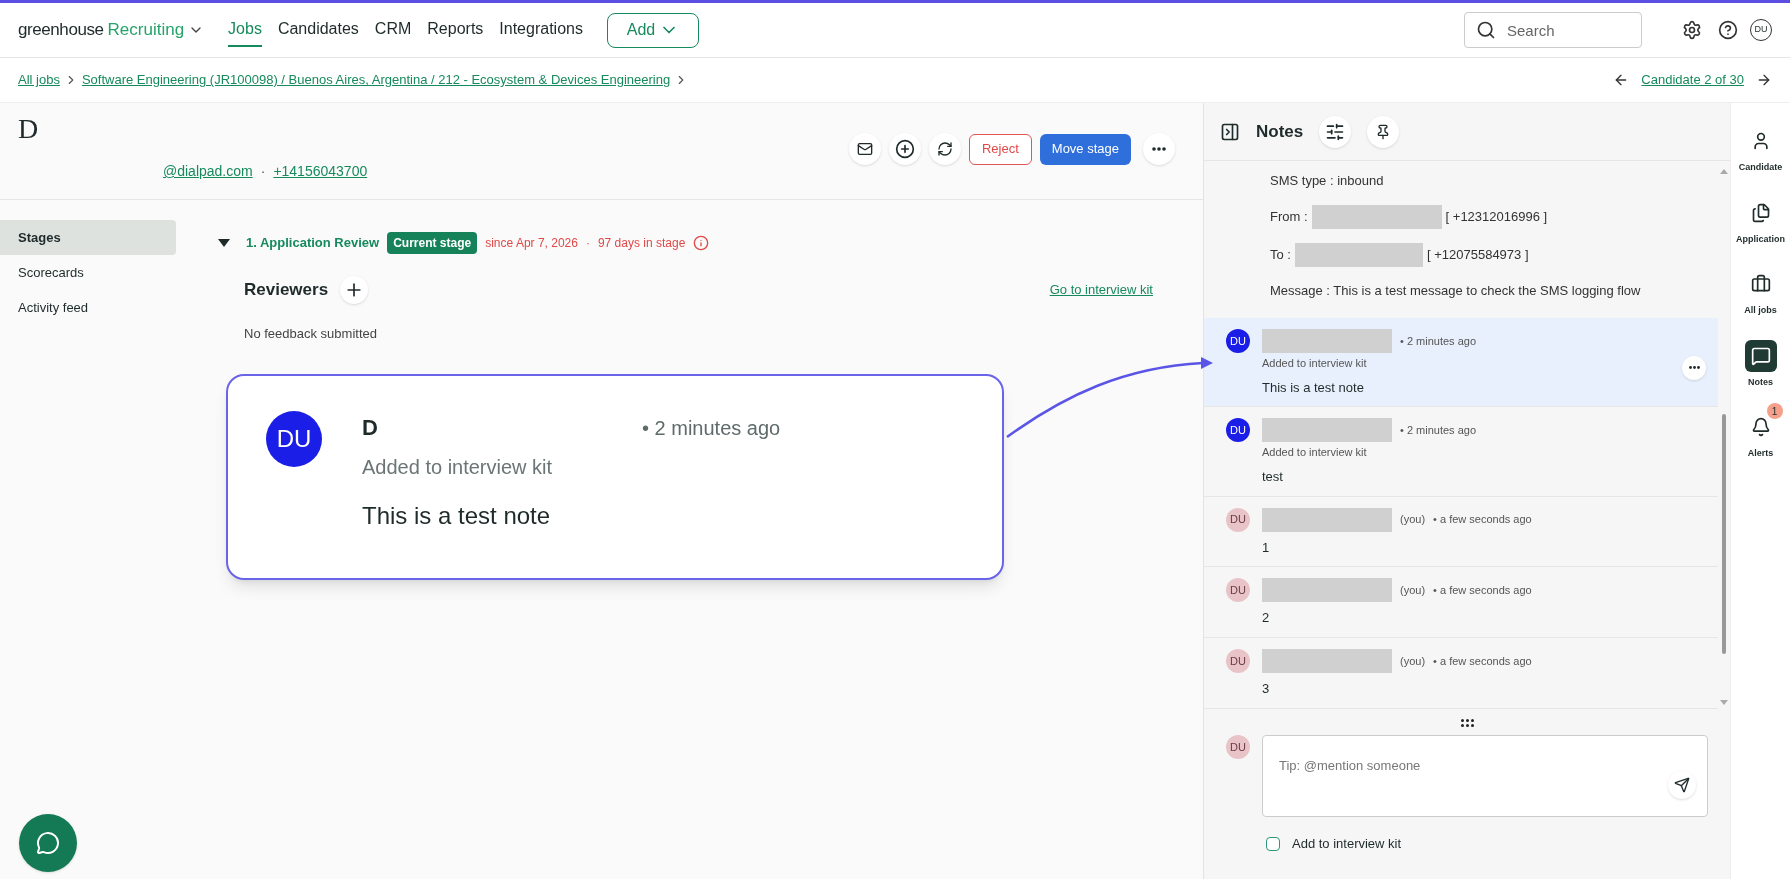  I want to click on email-link: @dialpad.com, so click(208, 171).